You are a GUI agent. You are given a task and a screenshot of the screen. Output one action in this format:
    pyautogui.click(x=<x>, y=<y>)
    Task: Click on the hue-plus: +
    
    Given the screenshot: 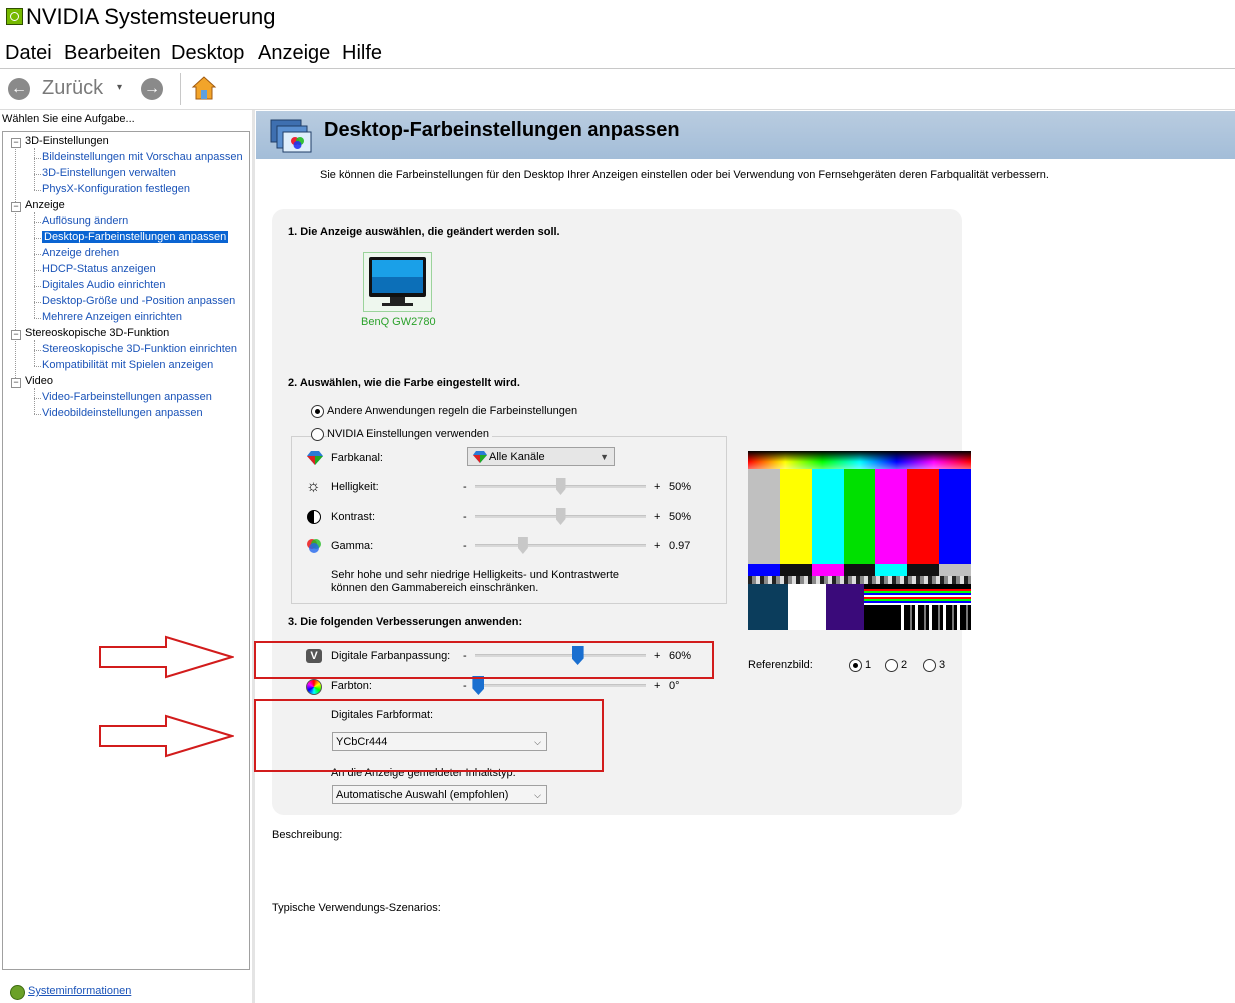 What is the action you would take?
    pyautogui.click(x=657, y=686)
    